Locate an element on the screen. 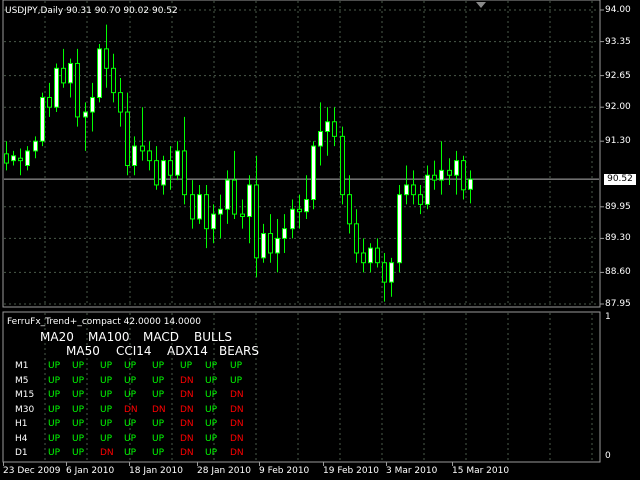 The width and height of the screenshot is (640, 480). indicator-scale-bottom: 0 is located at coordinates (608, 456).